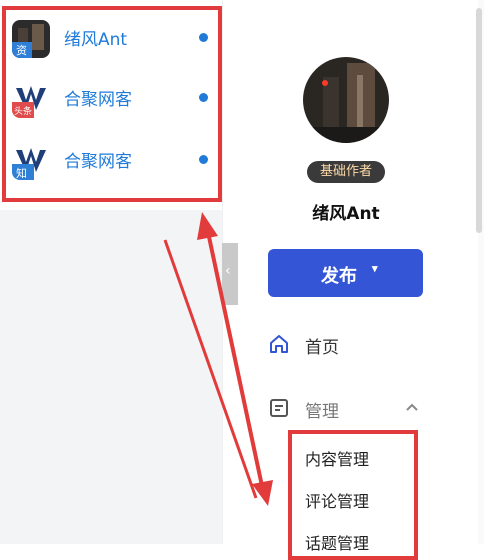 This screenshot has height=560, width=500. I want to click on publish-button: 发布 ▾, so click(345, 273).